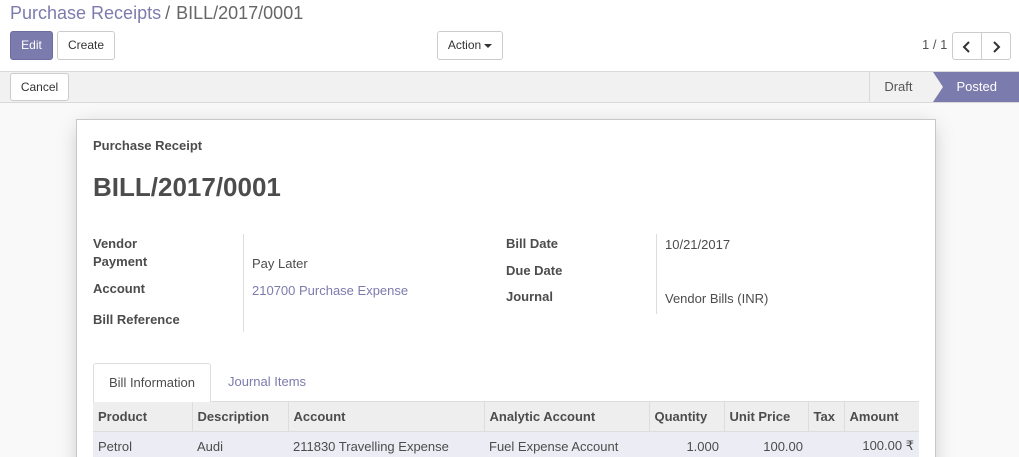 The height and width of the screenshot is (457, 1019). I want to click on column-header-quantity: Quantity, so click(686, 417).